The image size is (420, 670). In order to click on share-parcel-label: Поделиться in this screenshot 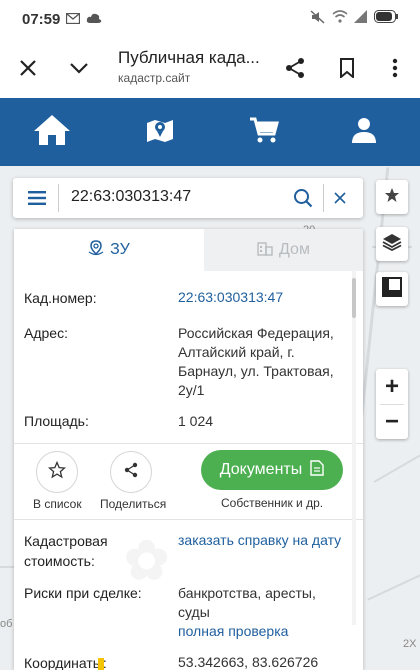, I will do `click(133, 504)`.